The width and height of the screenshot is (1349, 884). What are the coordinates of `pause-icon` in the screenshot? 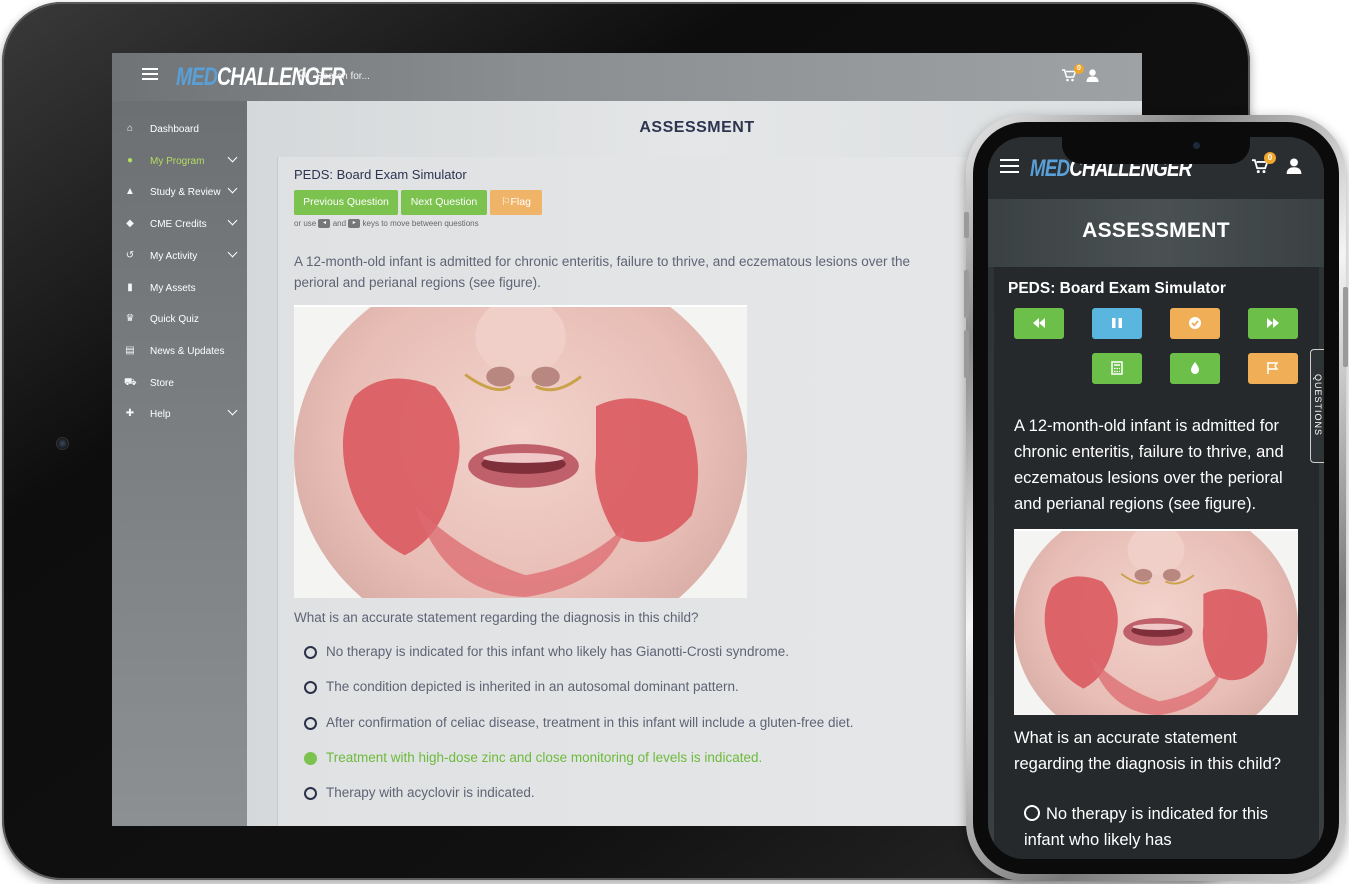 It's located at (1117, 323).